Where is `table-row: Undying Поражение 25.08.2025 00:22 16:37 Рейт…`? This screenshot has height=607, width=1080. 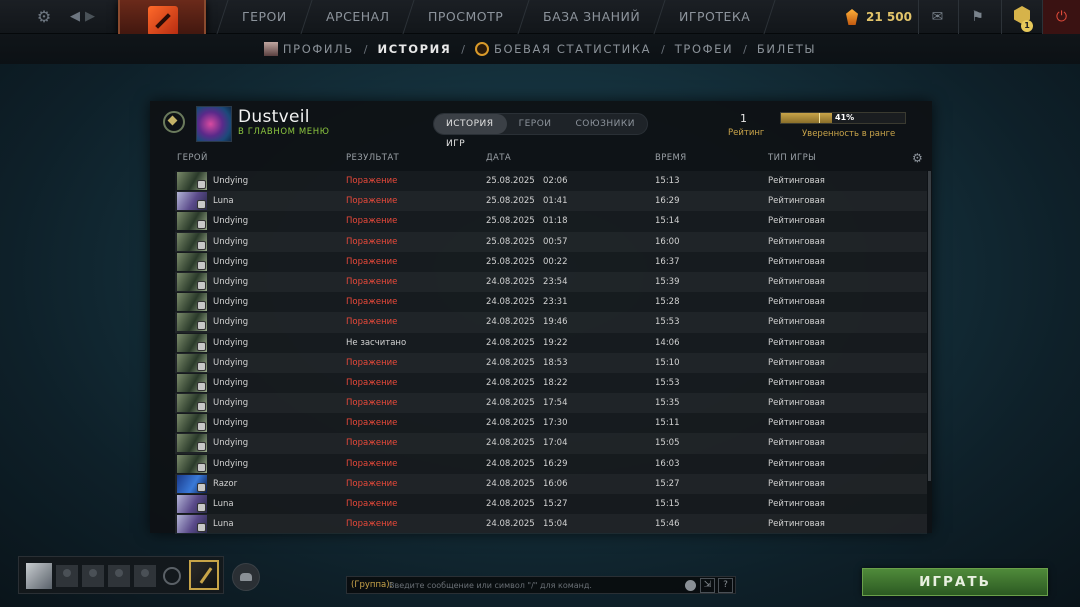 table-row: Undying Поражение 25.08.2025 00:22 16:37 Рейт… is located at coordinates (551, 262).